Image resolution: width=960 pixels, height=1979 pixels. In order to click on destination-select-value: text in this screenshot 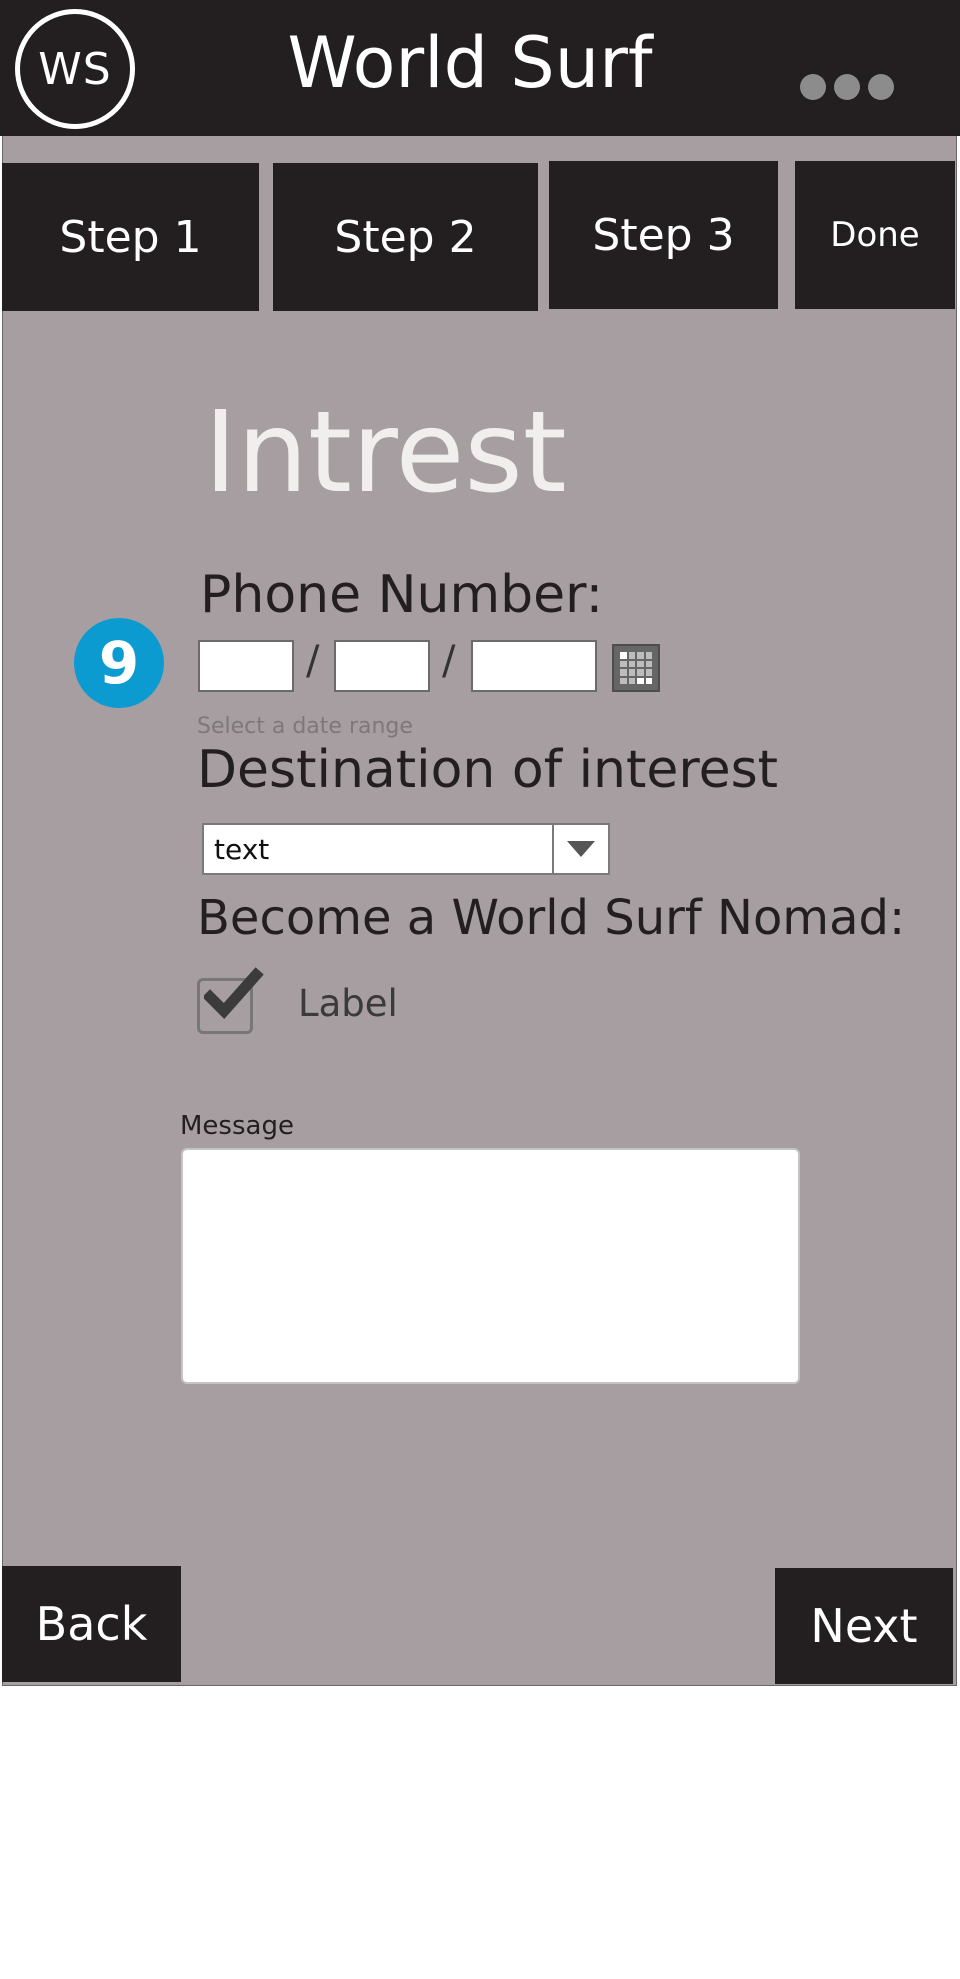, I will do `click(242, 849)`.